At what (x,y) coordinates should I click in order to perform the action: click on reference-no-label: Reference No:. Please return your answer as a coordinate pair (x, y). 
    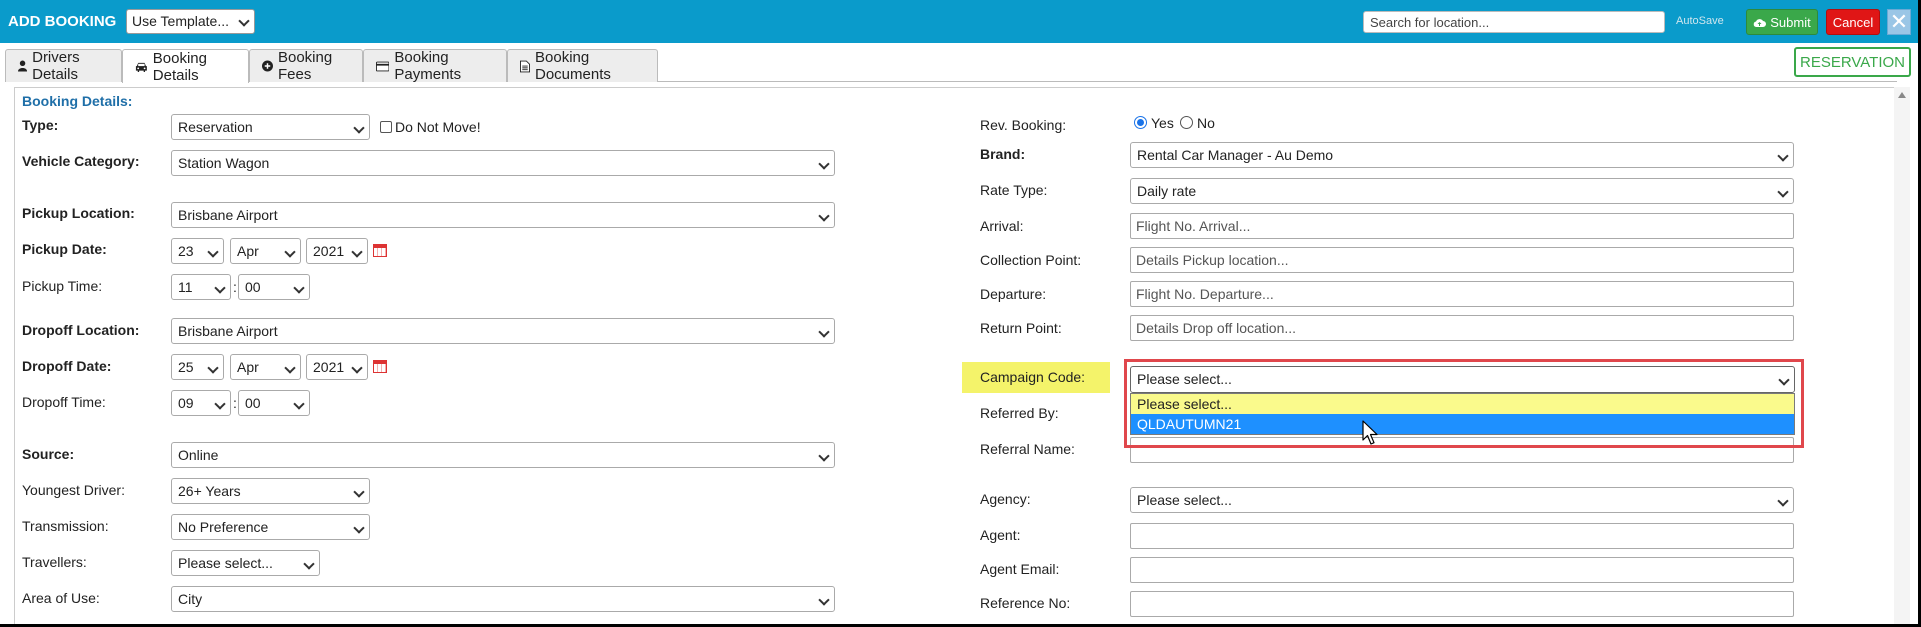
    Looking at the image, I should click on (1025, 603).